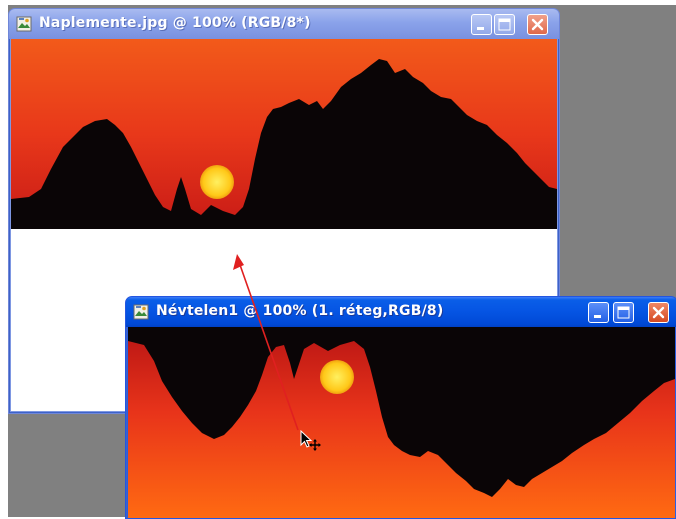  I want to click on move-cursor-icon, so click(311, 440).